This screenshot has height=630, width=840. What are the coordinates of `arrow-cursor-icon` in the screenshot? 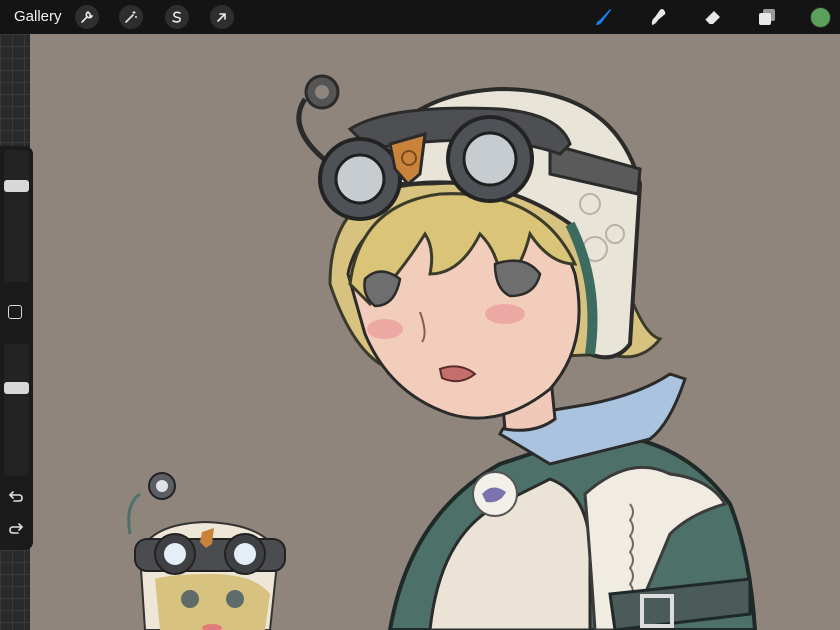 It's located at (222, 17).